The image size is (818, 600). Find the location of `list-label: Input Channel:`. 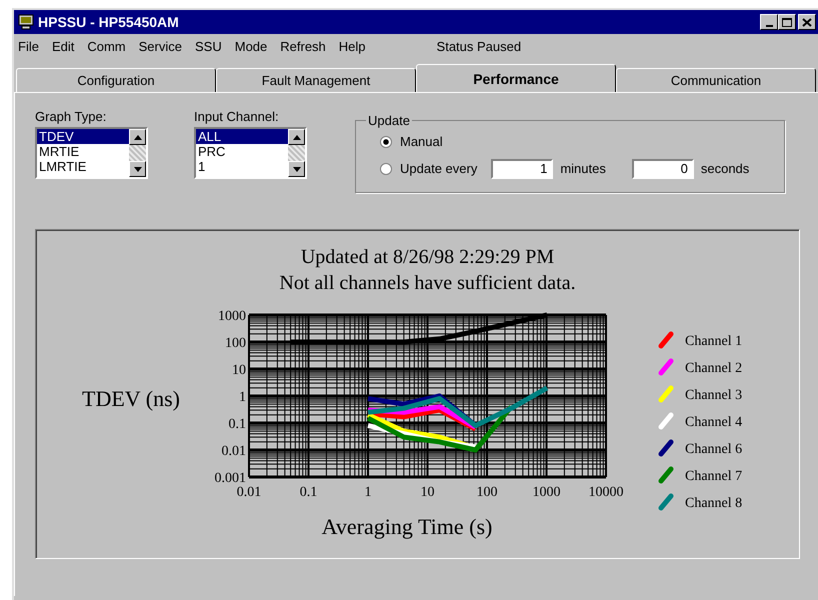

list-label: Input Channel: is located at coordinates (237, 116).